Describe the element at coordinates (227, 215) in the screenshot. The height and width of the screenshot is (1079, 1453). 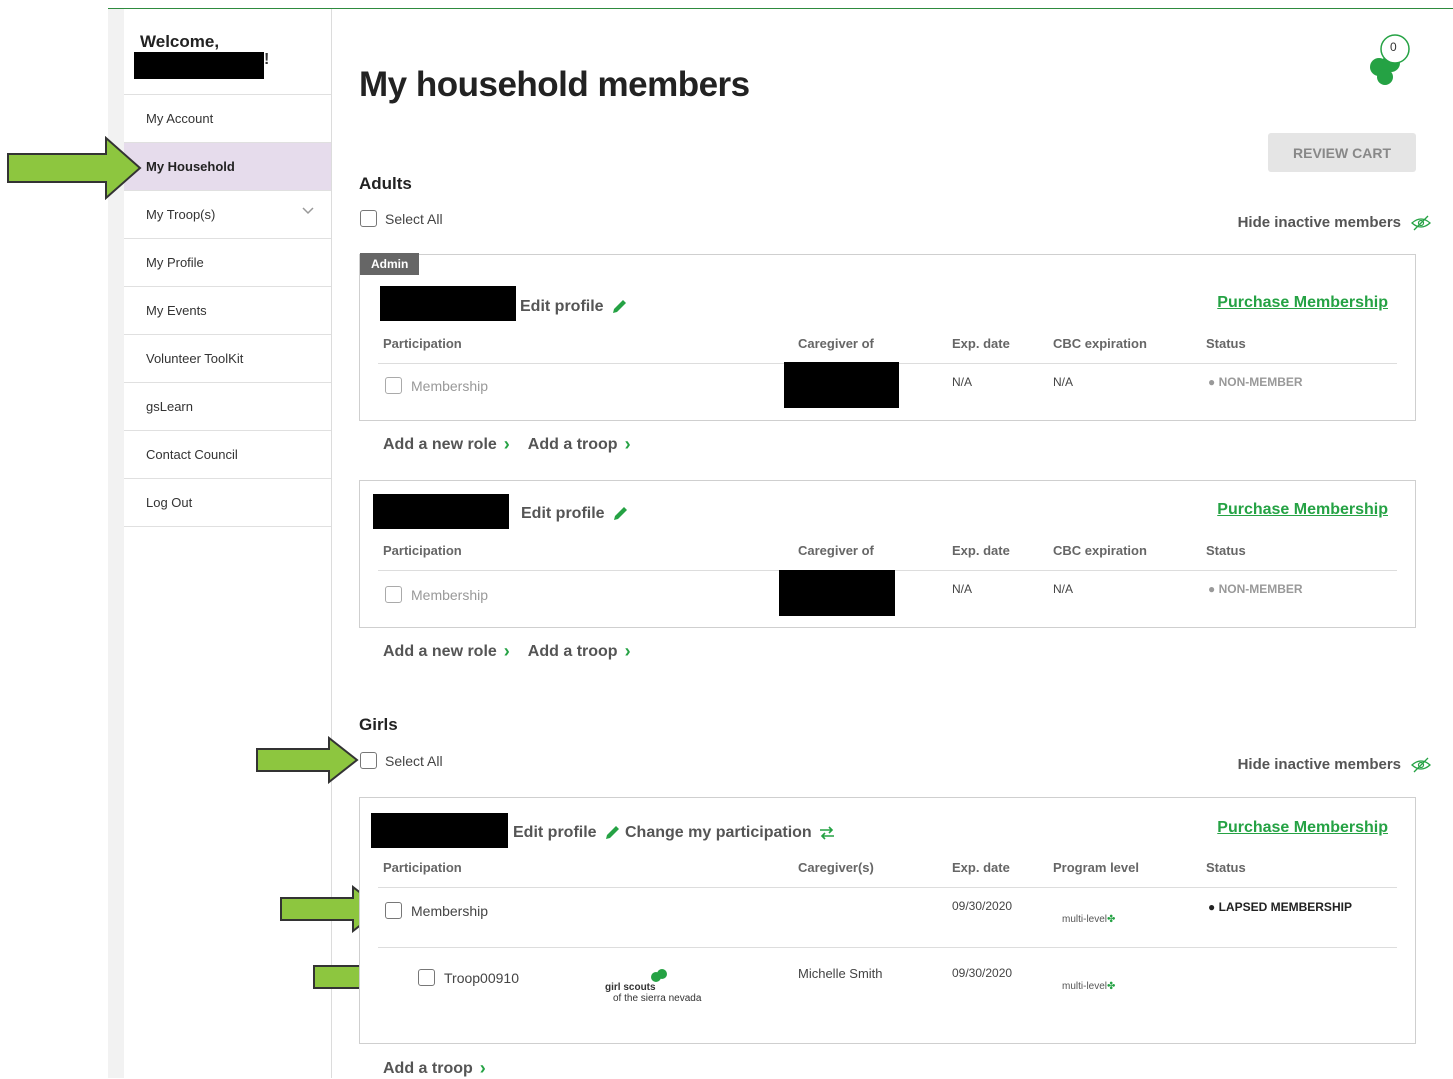
I see `sidebar-item-my-troops: My Troop(s)` at that location.